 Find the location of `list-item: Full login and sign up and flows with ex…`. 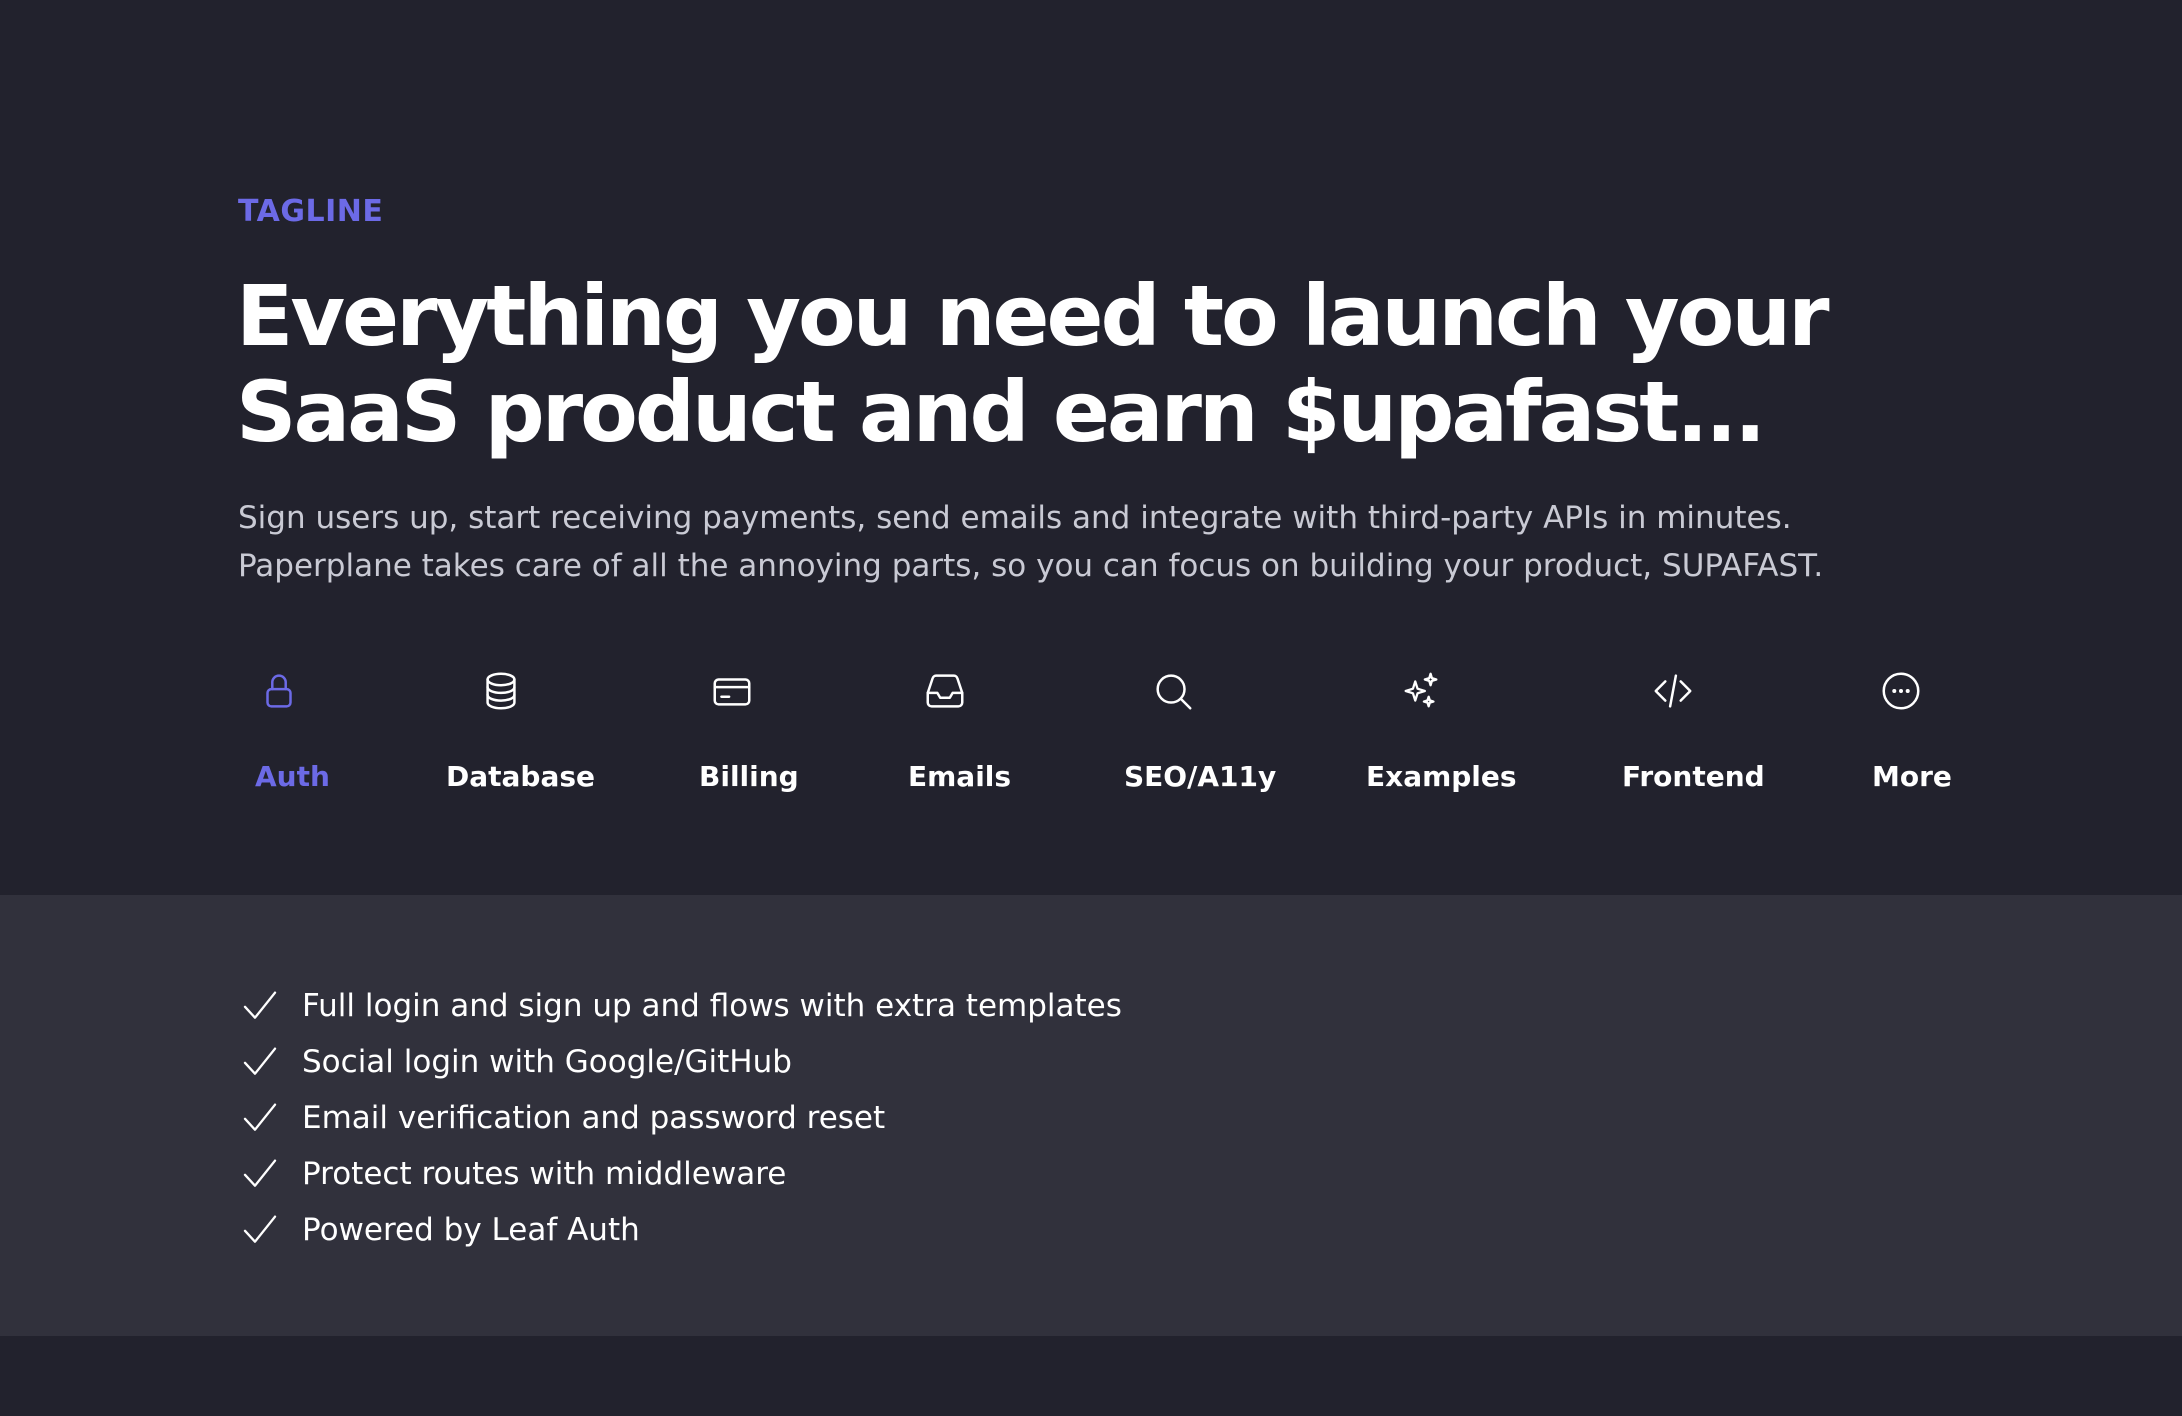

list-item: Full login and sign up and flows with ex… is located at coordinates (681, 1006).